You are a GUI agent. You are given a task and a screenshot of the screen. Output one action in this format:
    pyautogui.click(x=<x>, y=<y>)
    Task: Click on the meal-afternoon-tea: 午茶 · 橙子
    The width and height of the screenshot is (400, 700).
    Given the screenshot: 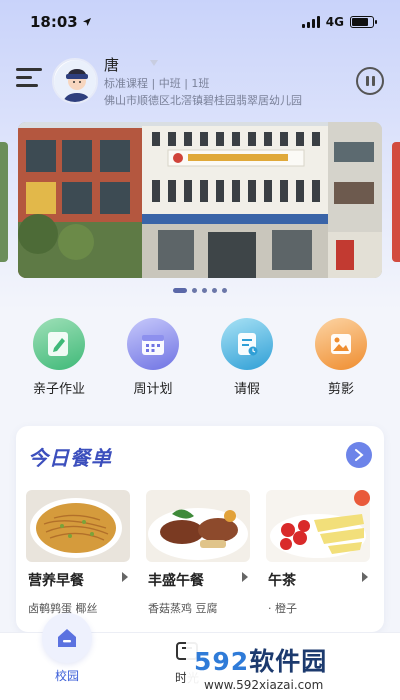 What is the action you would take?
    pyautogui.click(x=319, y=558)
    